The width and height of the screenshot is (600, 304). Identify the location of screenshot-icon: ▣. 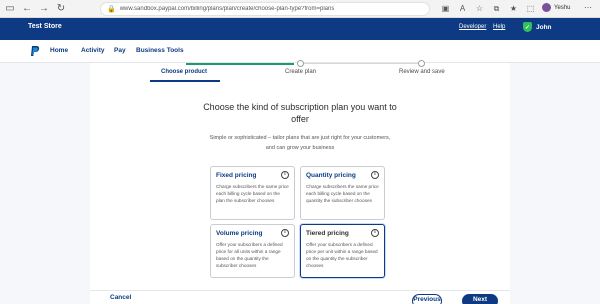
(445, 8).